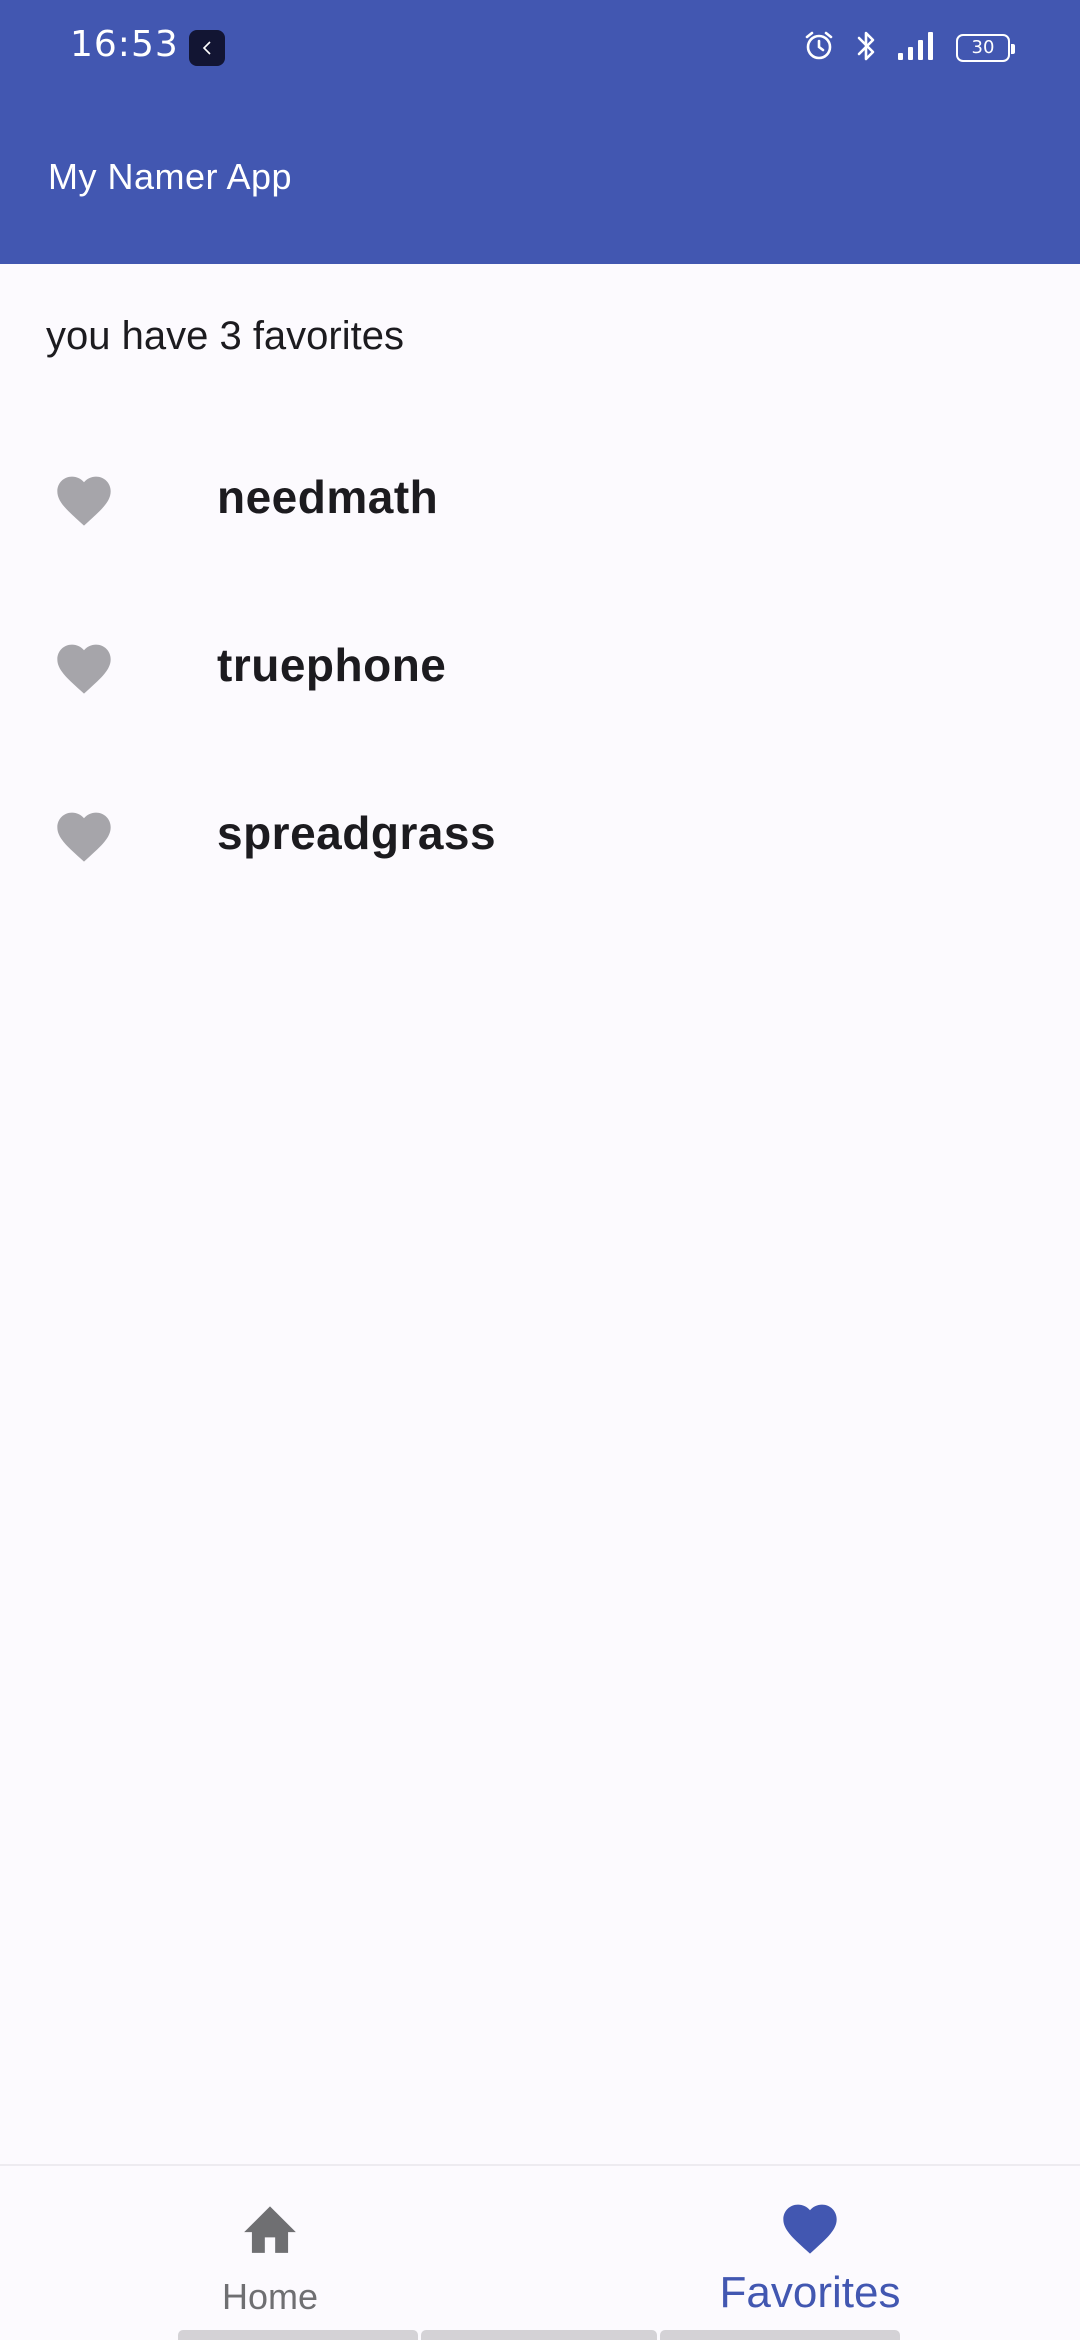 This screenshot has width=1080, height=2340. Describe the element at coordinates (328, 497) in the screenshot. I see `favorite-word: needmath` at that location.